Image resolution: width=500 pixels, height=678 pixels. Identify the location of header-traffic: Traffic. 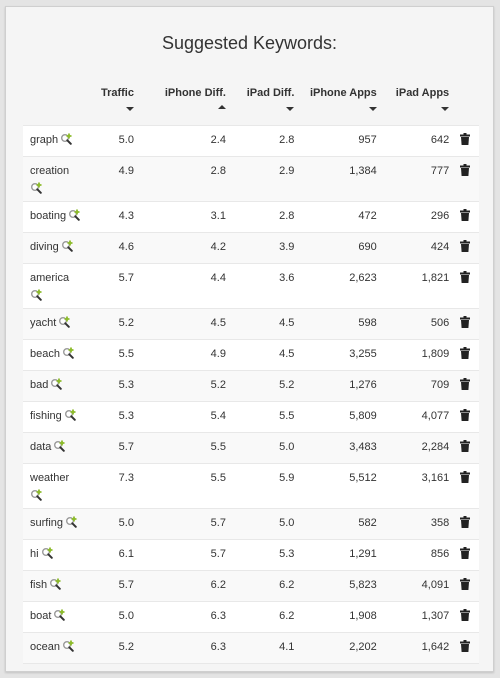
(116, 106).